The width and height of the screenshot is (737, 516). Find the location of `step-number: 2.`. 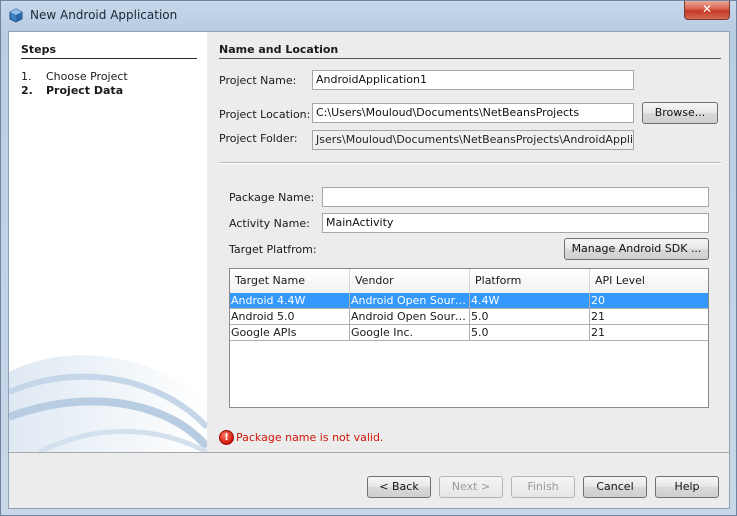

step-number: 2. is located at coordinates (27, 90).